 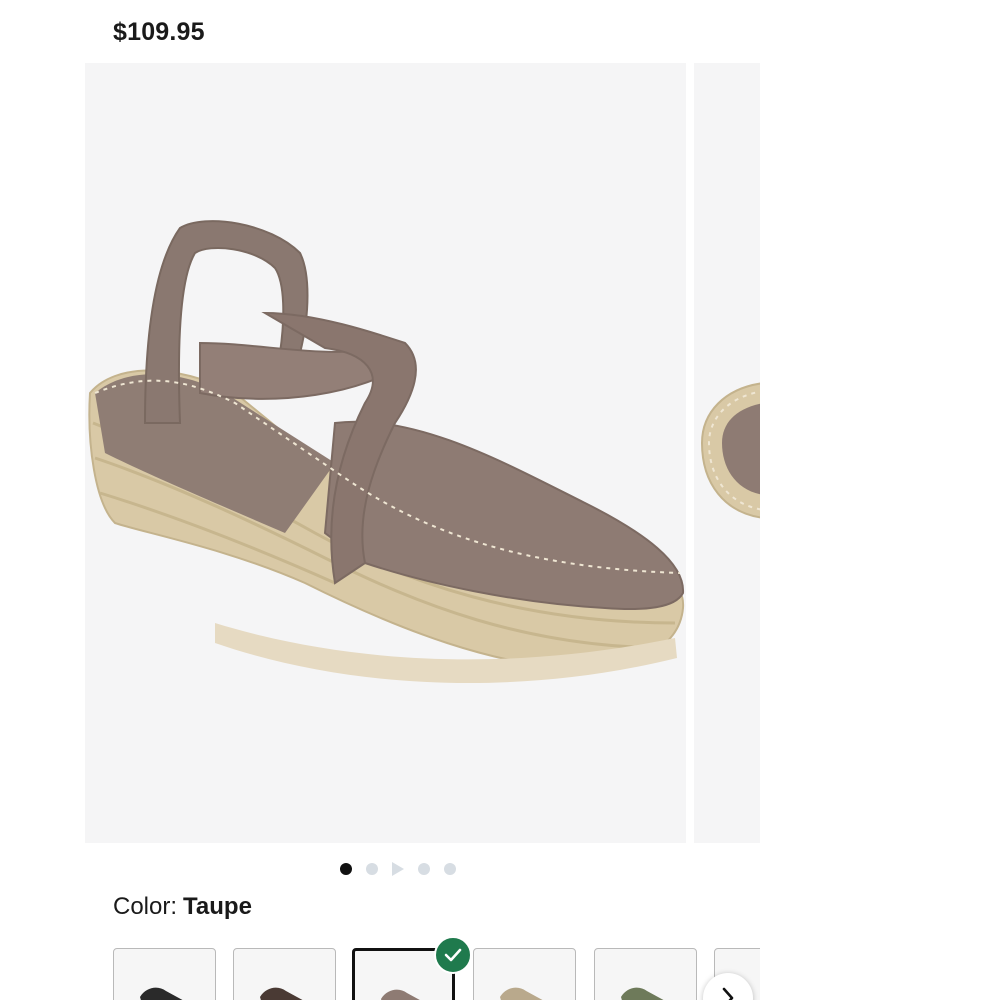 I want to click on check-icon, so click(x=453, y=955).